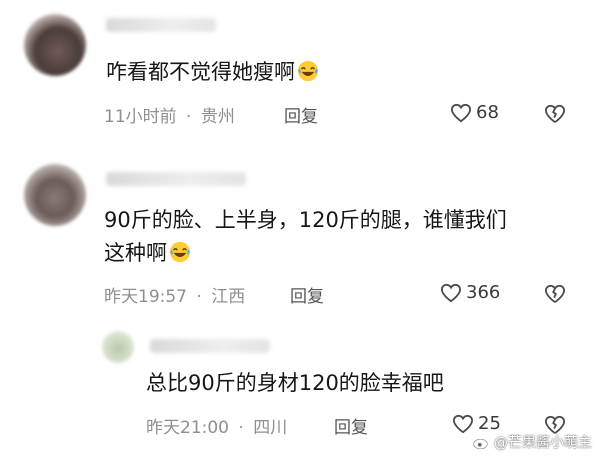 Image resolution: width=600 pixels, height=460 pixels. I want to click on comment-text: 咋看都不觉得她瘦啊, so click(212, 72).